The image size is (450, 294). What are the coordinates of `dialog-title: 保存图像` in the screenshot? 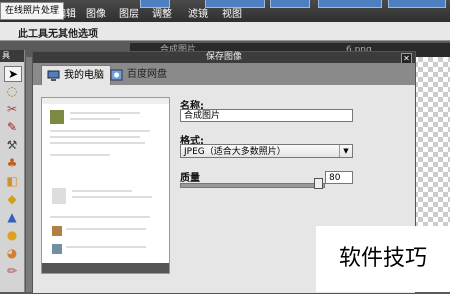 It's located at (224, 57).